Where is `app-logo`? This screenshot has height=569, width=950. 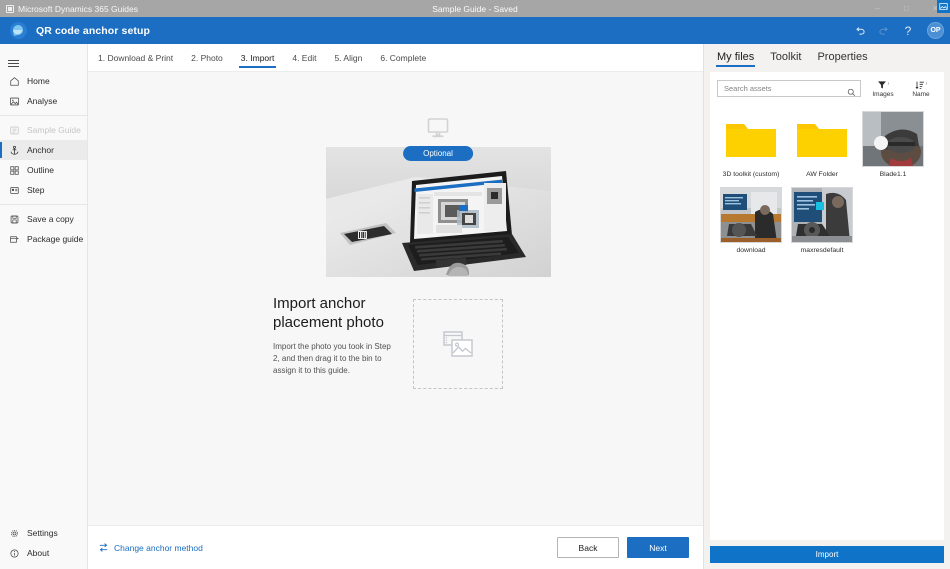 app-logo is located at coordinates (18, 30).